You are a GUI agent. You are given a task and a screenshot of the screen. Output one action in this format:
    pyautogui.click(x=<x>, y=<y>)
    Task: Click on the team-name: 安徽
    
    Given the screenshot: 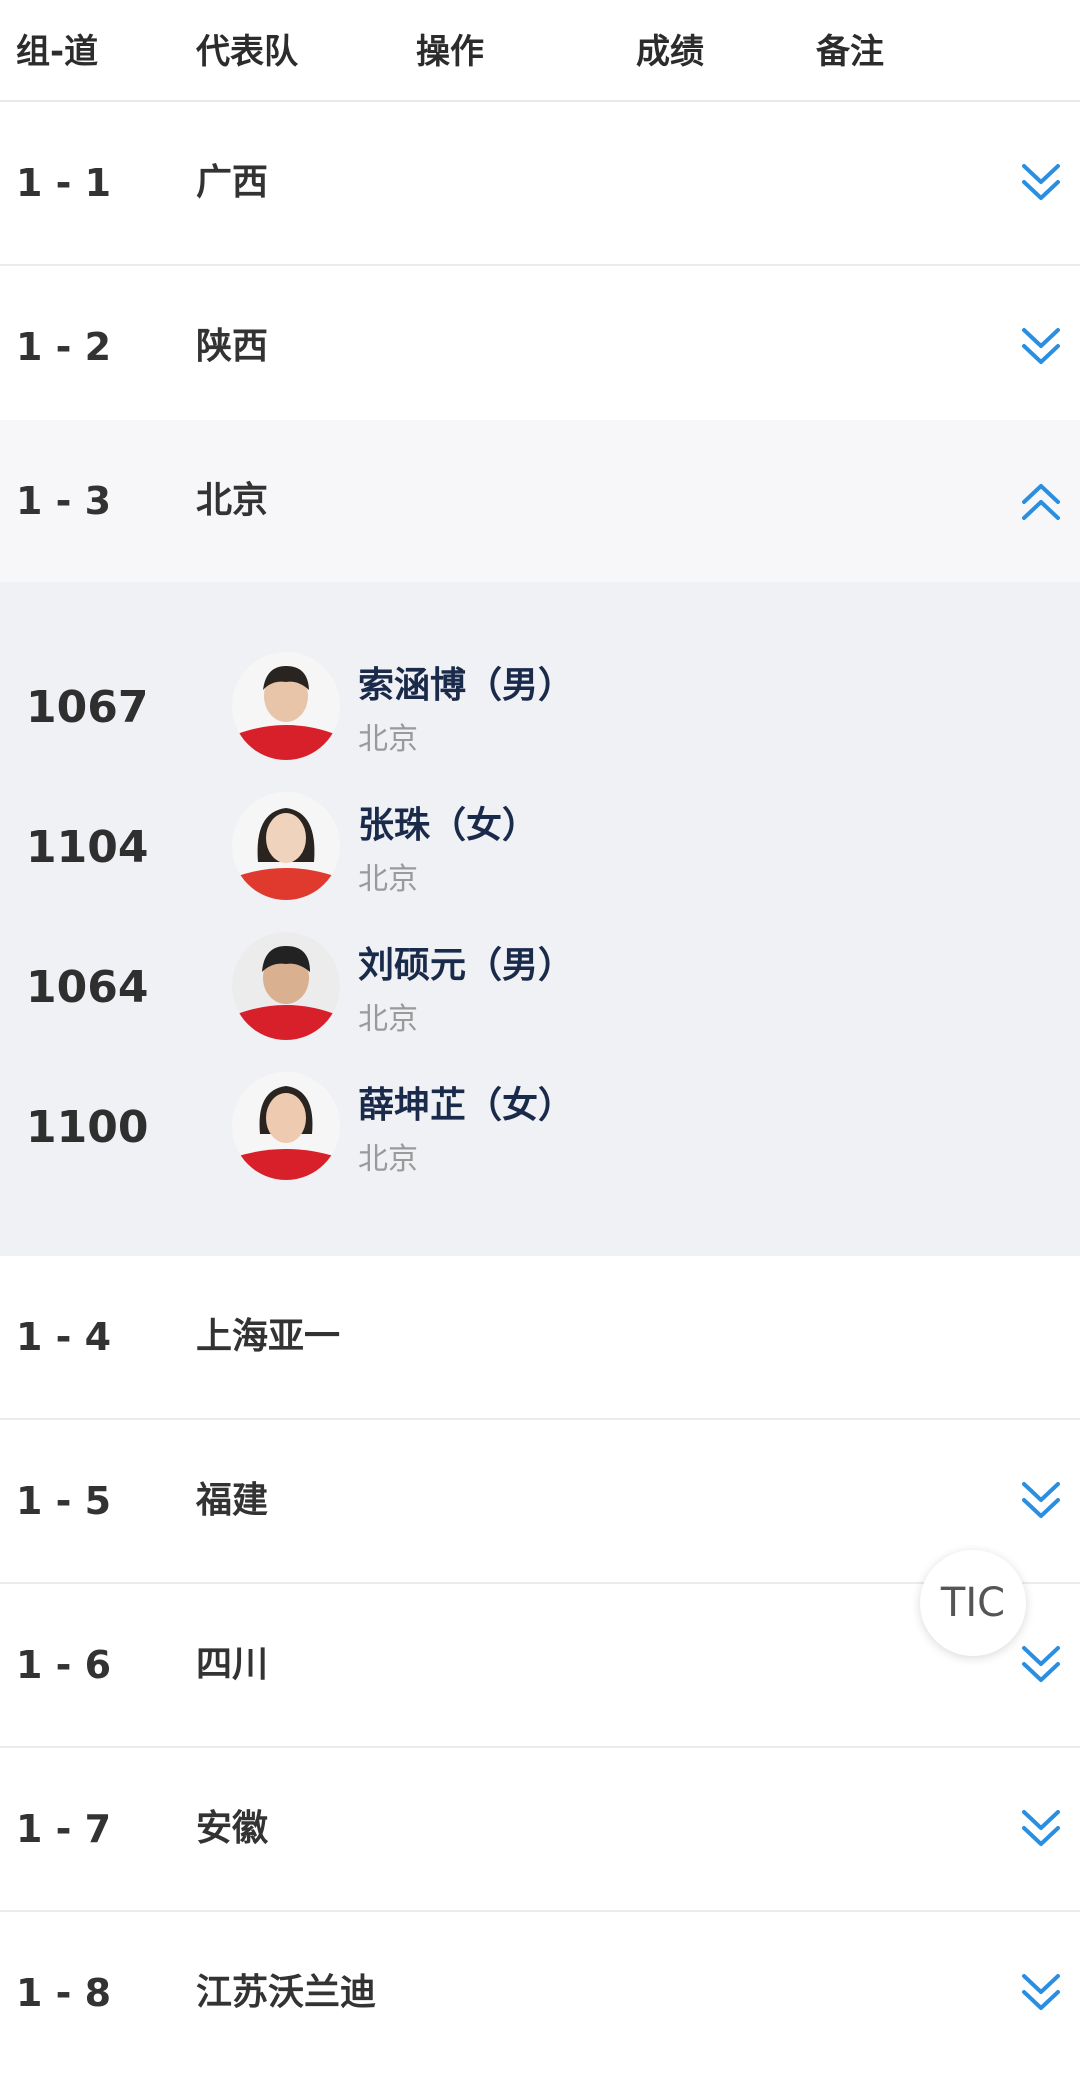 What is the action you would take?
    pyautogui.click(x=232, y=1828)
    